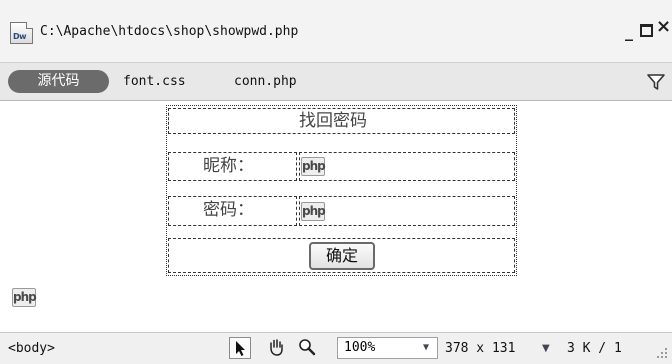 The height and width of the screenshot is (364, 672). Describe the element at coordinates (360, 347) in the screenshot. I see `zoom-value: 100%` at that location.